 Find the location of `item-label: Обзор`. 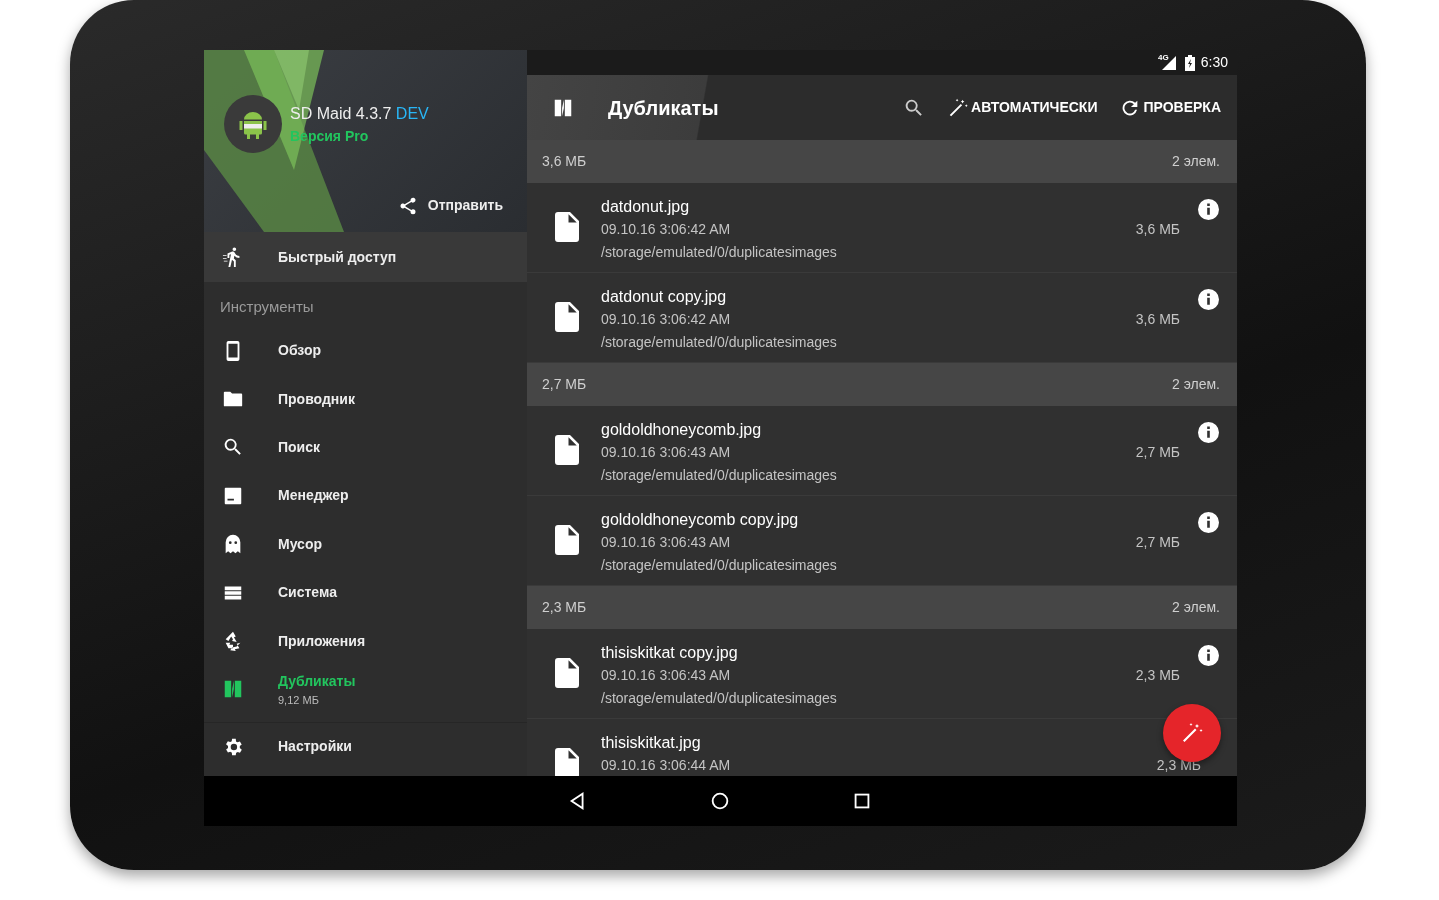

item-label: Обзор is located at coordinates (300, 351).